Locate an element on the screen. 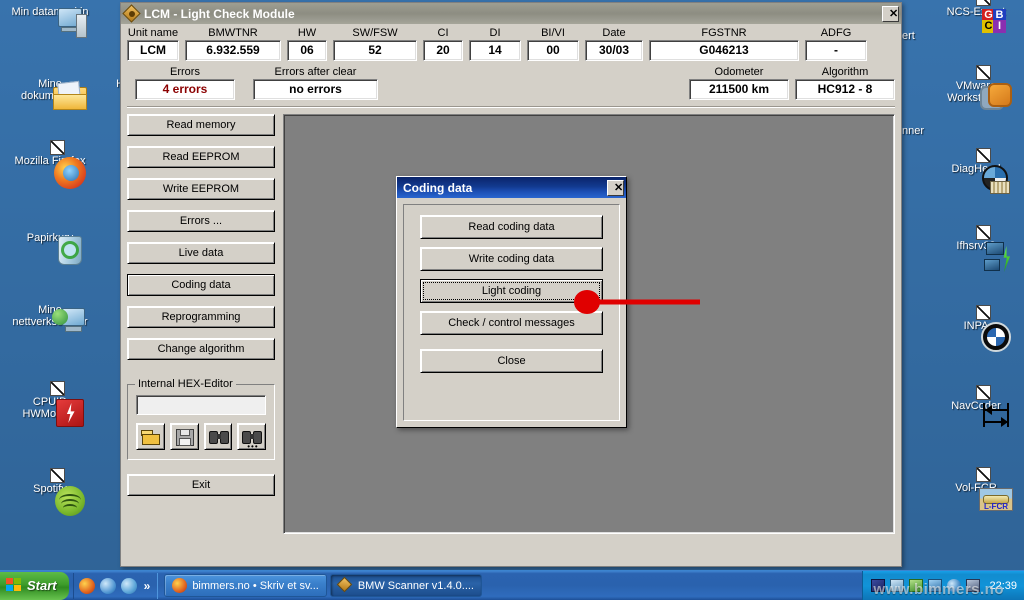 This screenshot has width=1024, height=600. focus-ring is located at coordinates (511, 291).